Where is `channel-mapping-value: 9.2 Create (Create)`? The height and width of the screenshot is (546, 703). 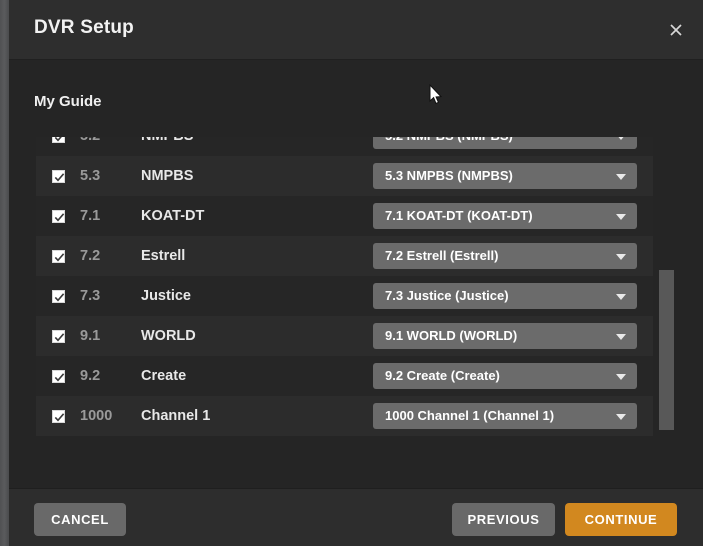 channel-mapping-value: 9.2 Create (Create) is located at coordinates (442, 375).